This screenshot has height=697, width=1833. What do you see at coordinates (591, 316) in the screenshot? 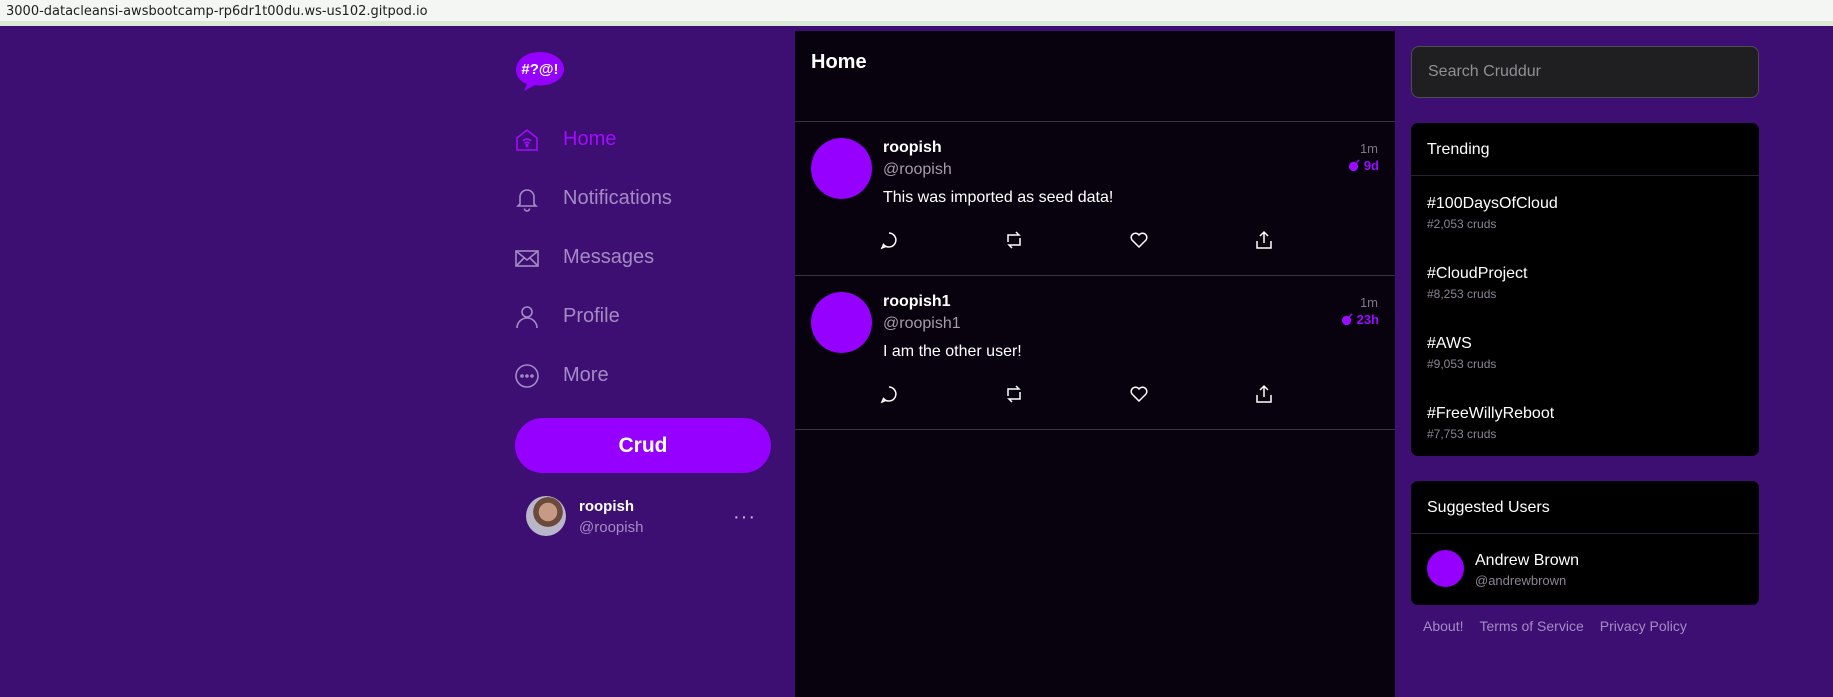
I see `nav-label-profile: Profile` at bounding box center [591, 316].